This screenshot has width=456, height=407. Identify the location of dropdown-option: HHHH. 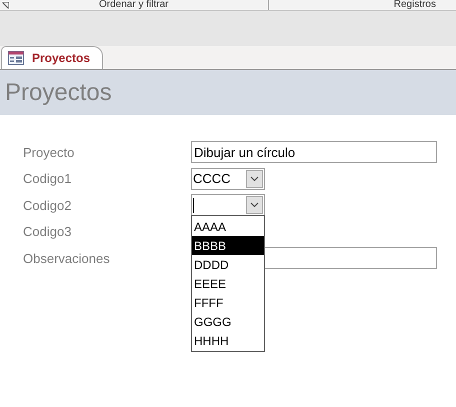
(228, 340).